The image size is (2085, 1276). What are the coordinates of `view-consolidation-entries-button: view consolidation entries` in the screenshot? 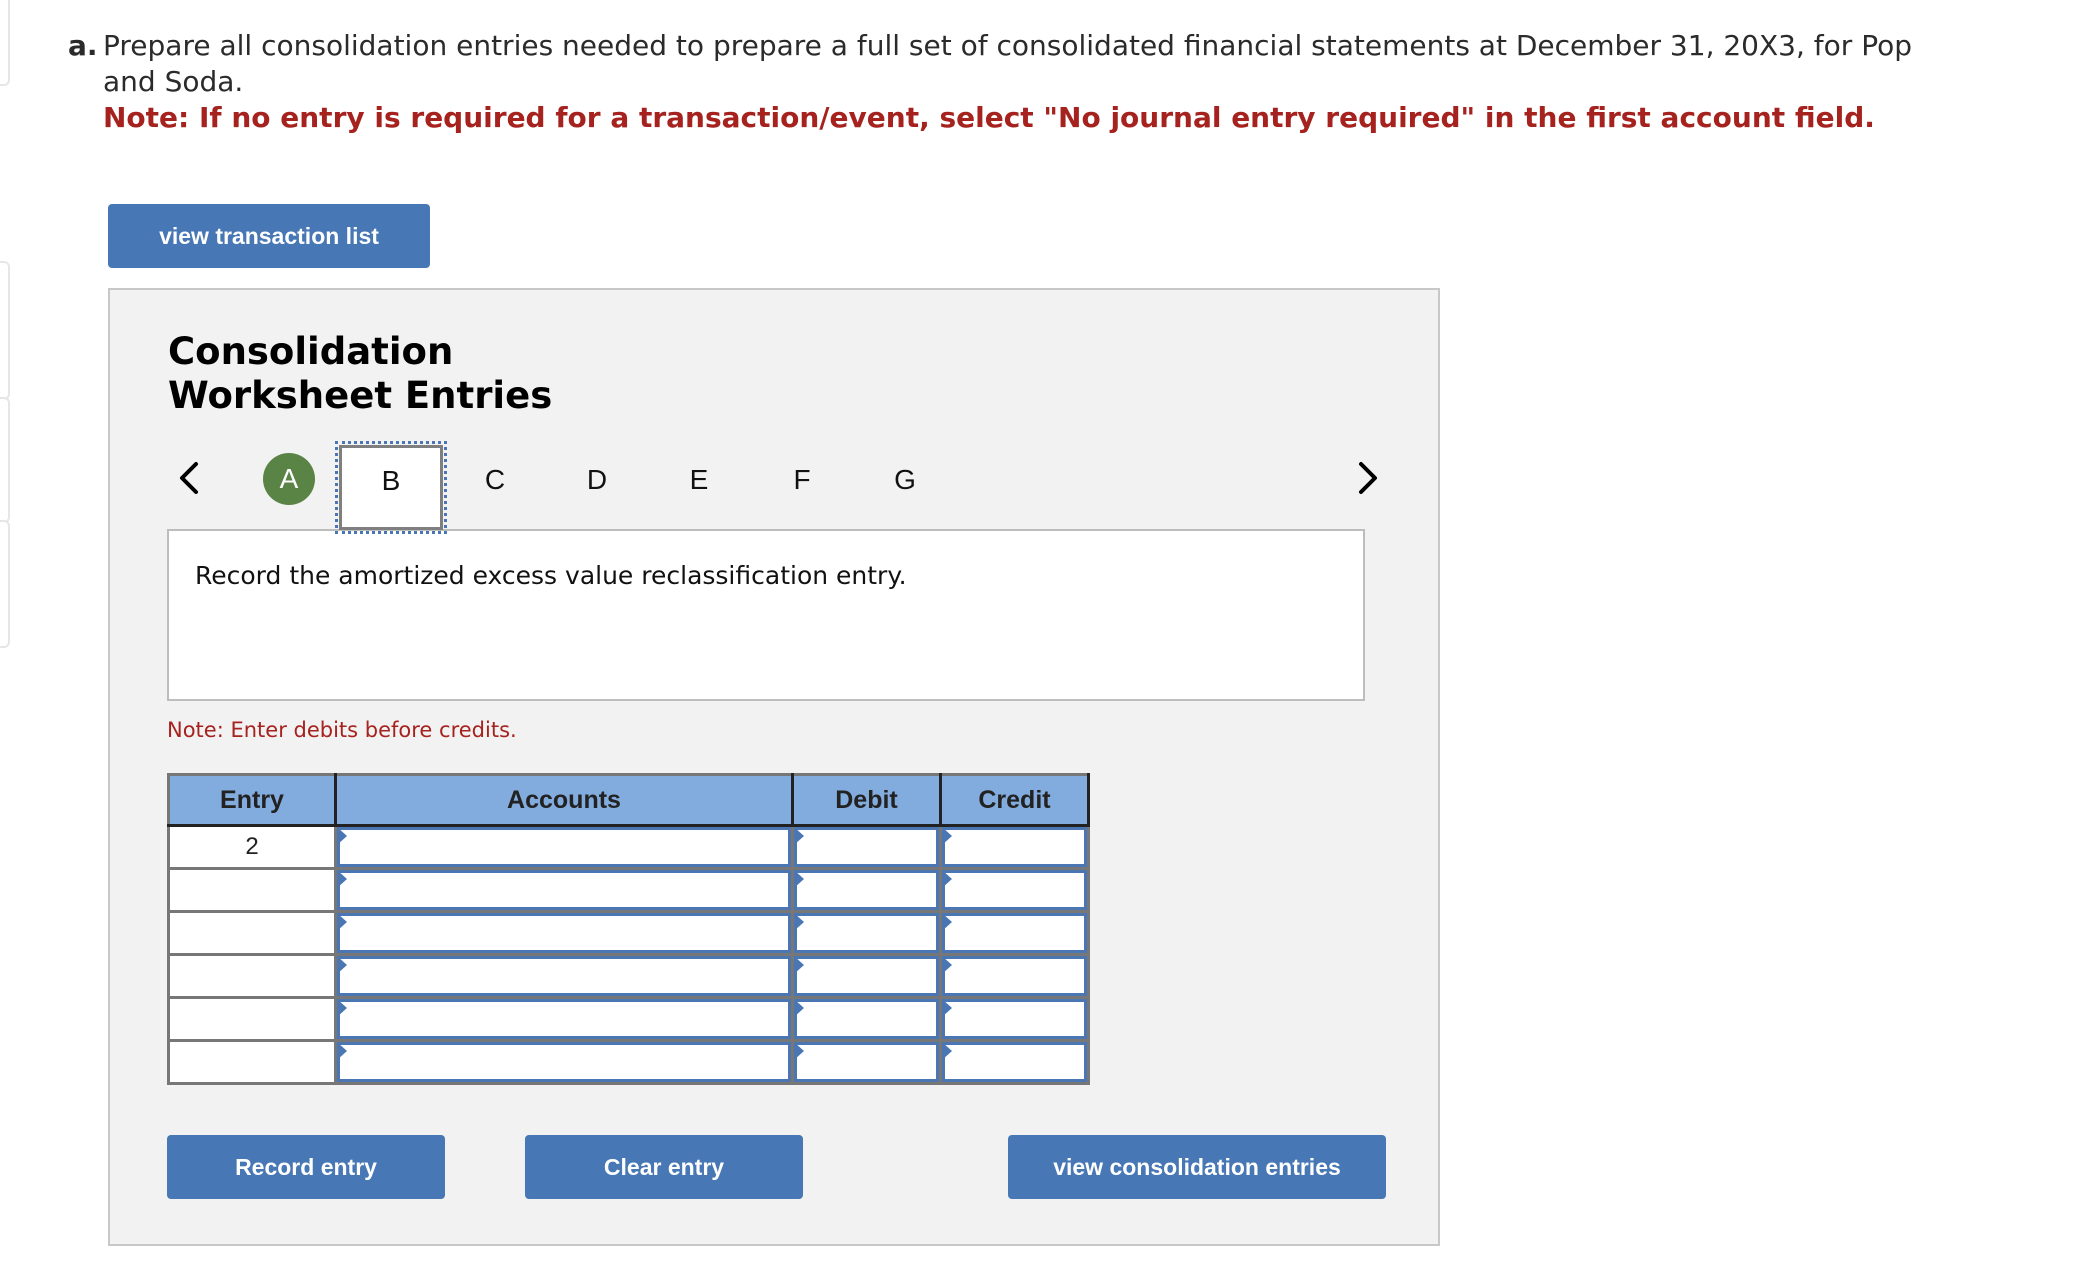 It's located at (1197, 1167).